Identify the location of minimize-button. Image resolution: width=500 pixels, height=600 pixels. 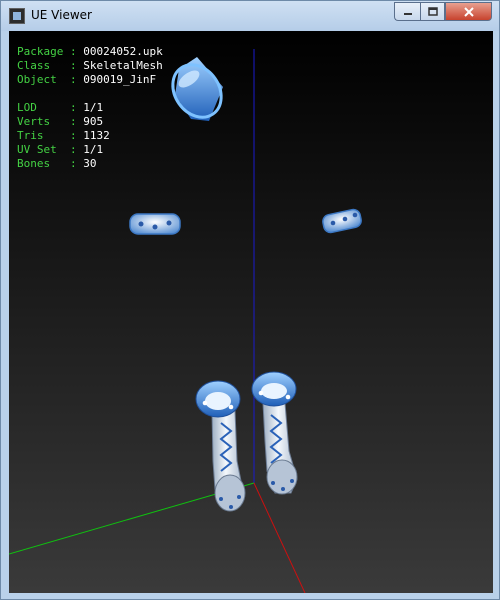
(407, 11).